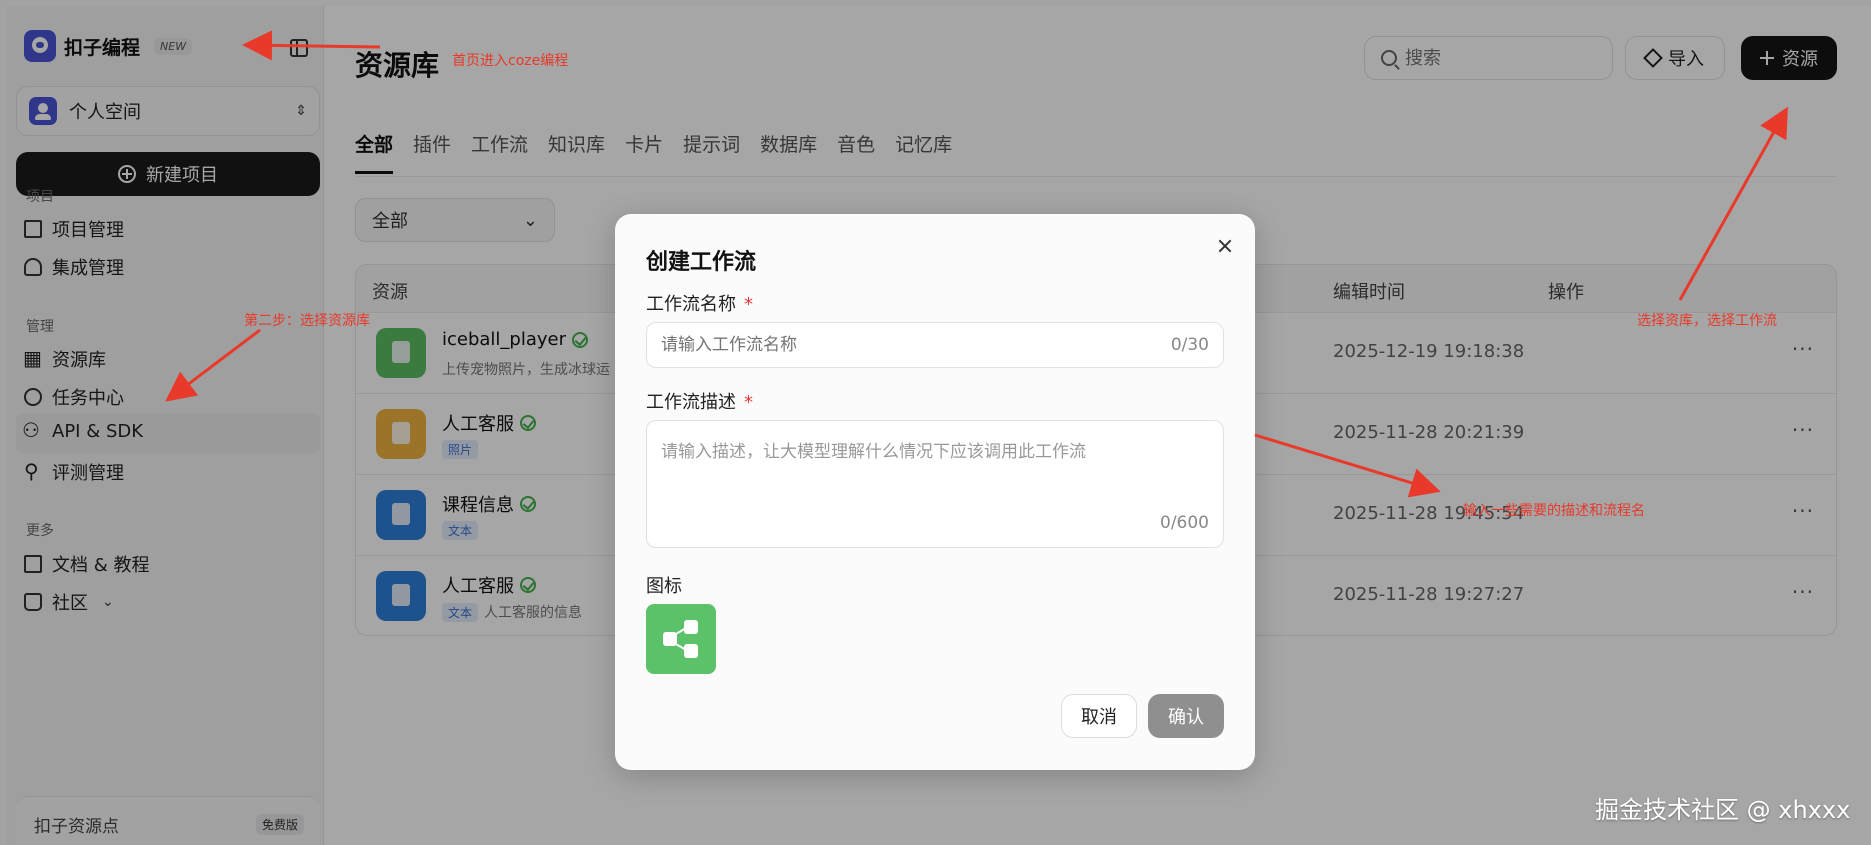 This screenshot has width=1871, height=845. What do you see at coordinates (510, 61) in the screenshot?
I see `annotation-note: 首页进入coze编程` at bounding box center [510, 61].